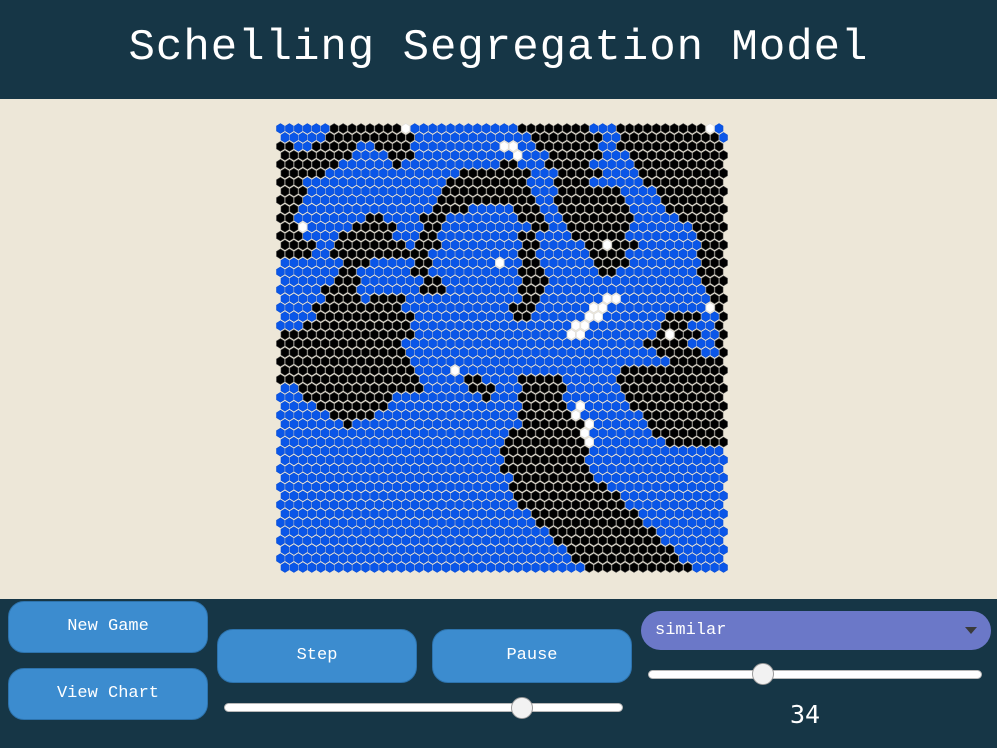 The image size is (997, 748). Describe the element at coordinates (317, 656) in the screenshot. I see `step-button: Step` at that location.